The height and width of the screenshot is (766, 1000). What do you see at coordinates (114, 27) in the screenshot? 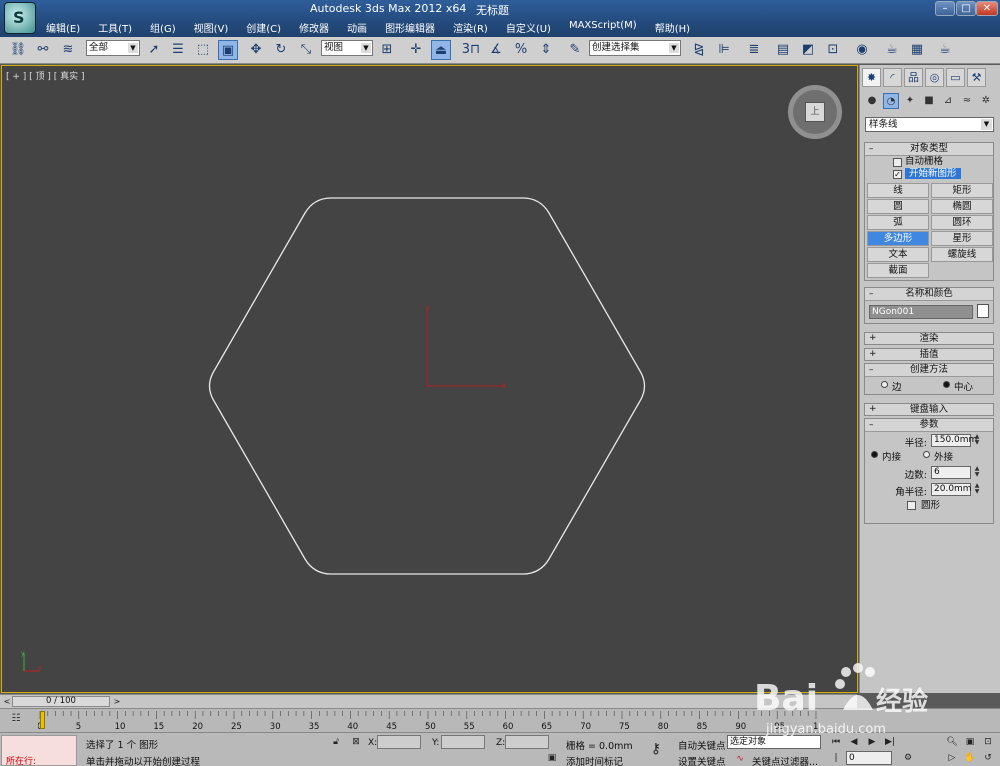
I see `menu-tools: 工具(T)` at bounding box center [114, 27].